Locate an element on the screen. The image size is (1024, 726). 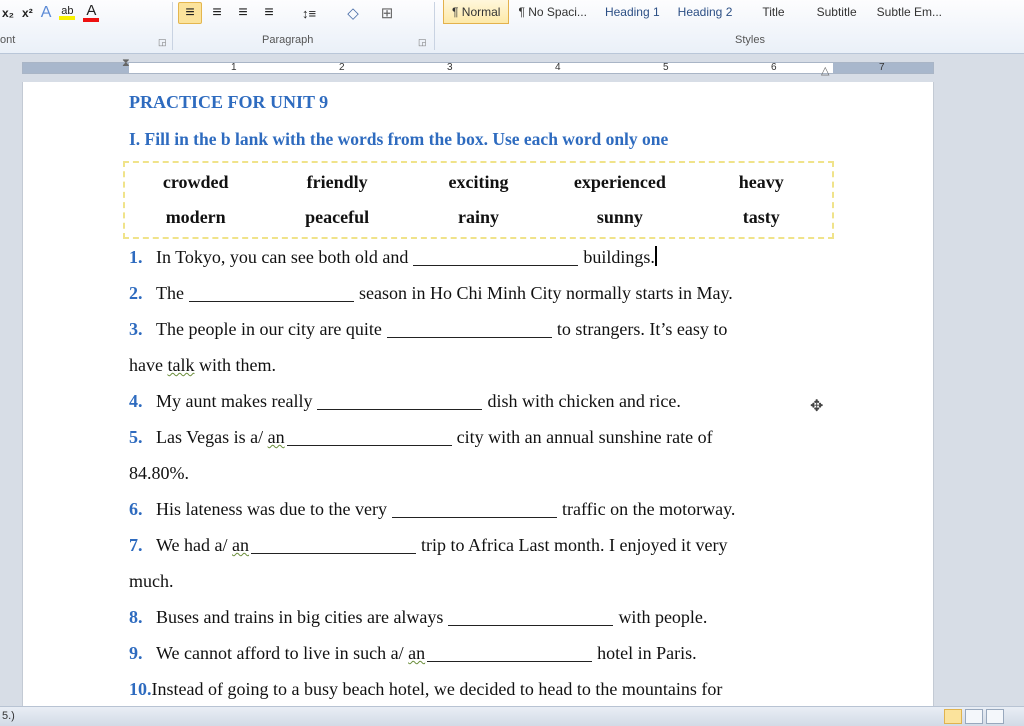
question-7-continued: much. is located at coordinates (479, 581).